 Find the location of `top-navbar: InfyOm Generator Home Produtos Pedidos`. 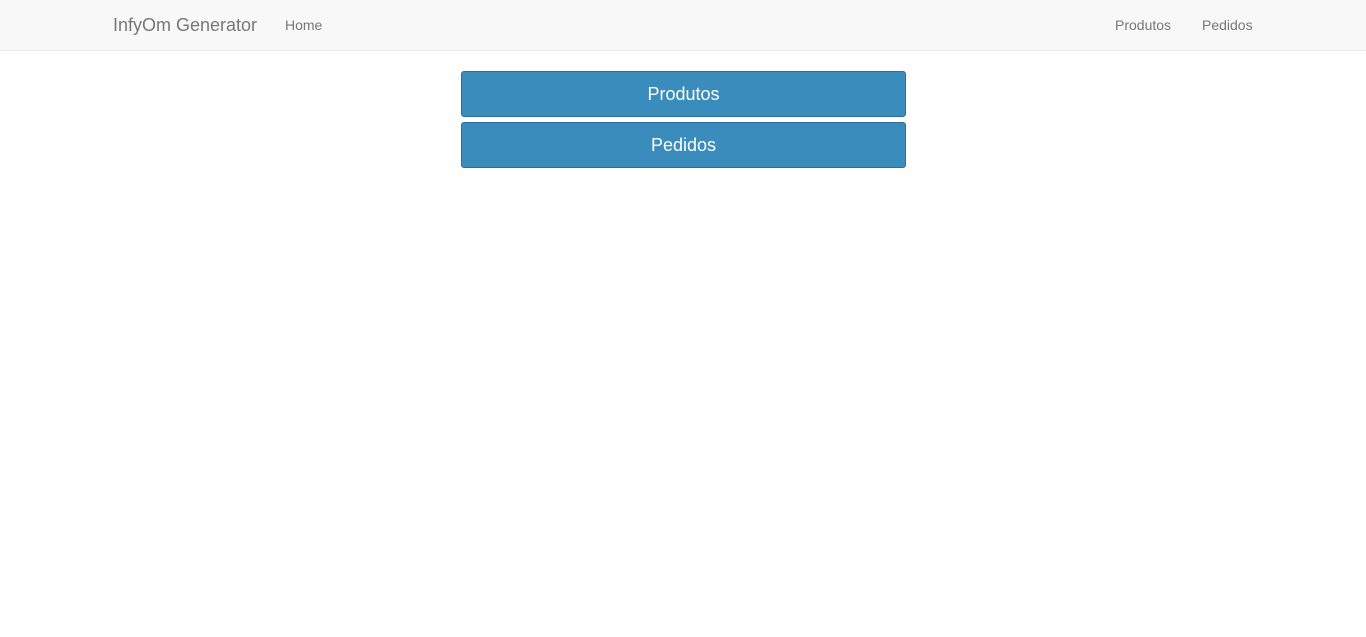

top-navbar: InfyOm Generator Home Produtos Pedidos is located at coordinates (683, 25).